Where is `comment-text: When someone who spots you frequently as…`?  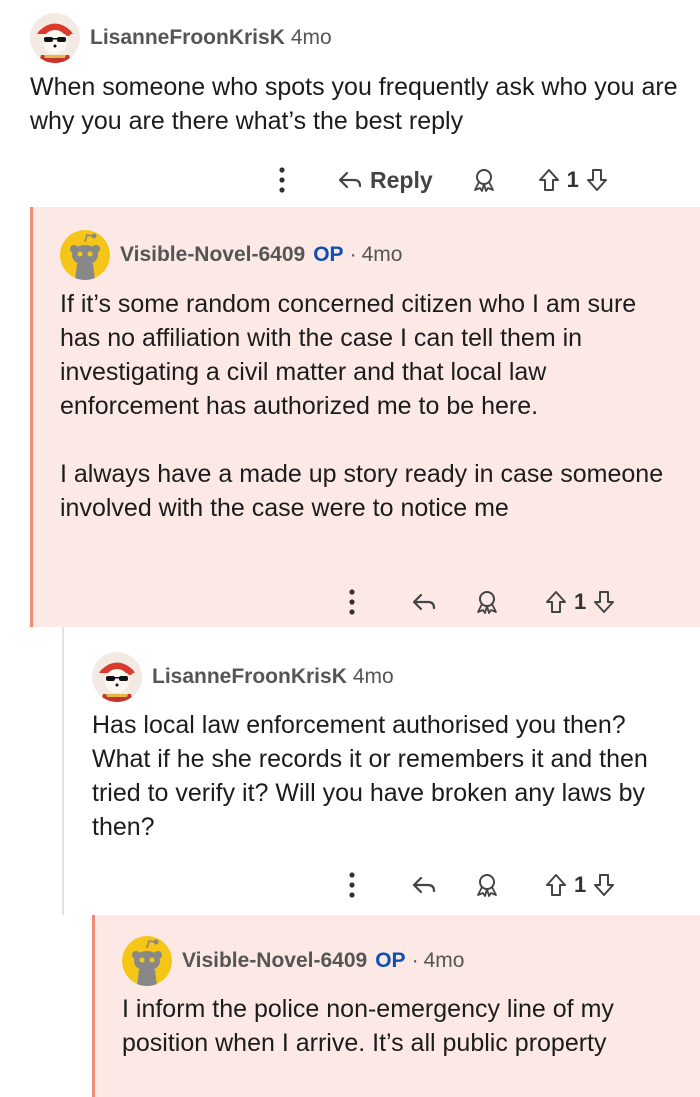
comment-text: When someone who spots you frequently as… is located at coordinates (354, 104).